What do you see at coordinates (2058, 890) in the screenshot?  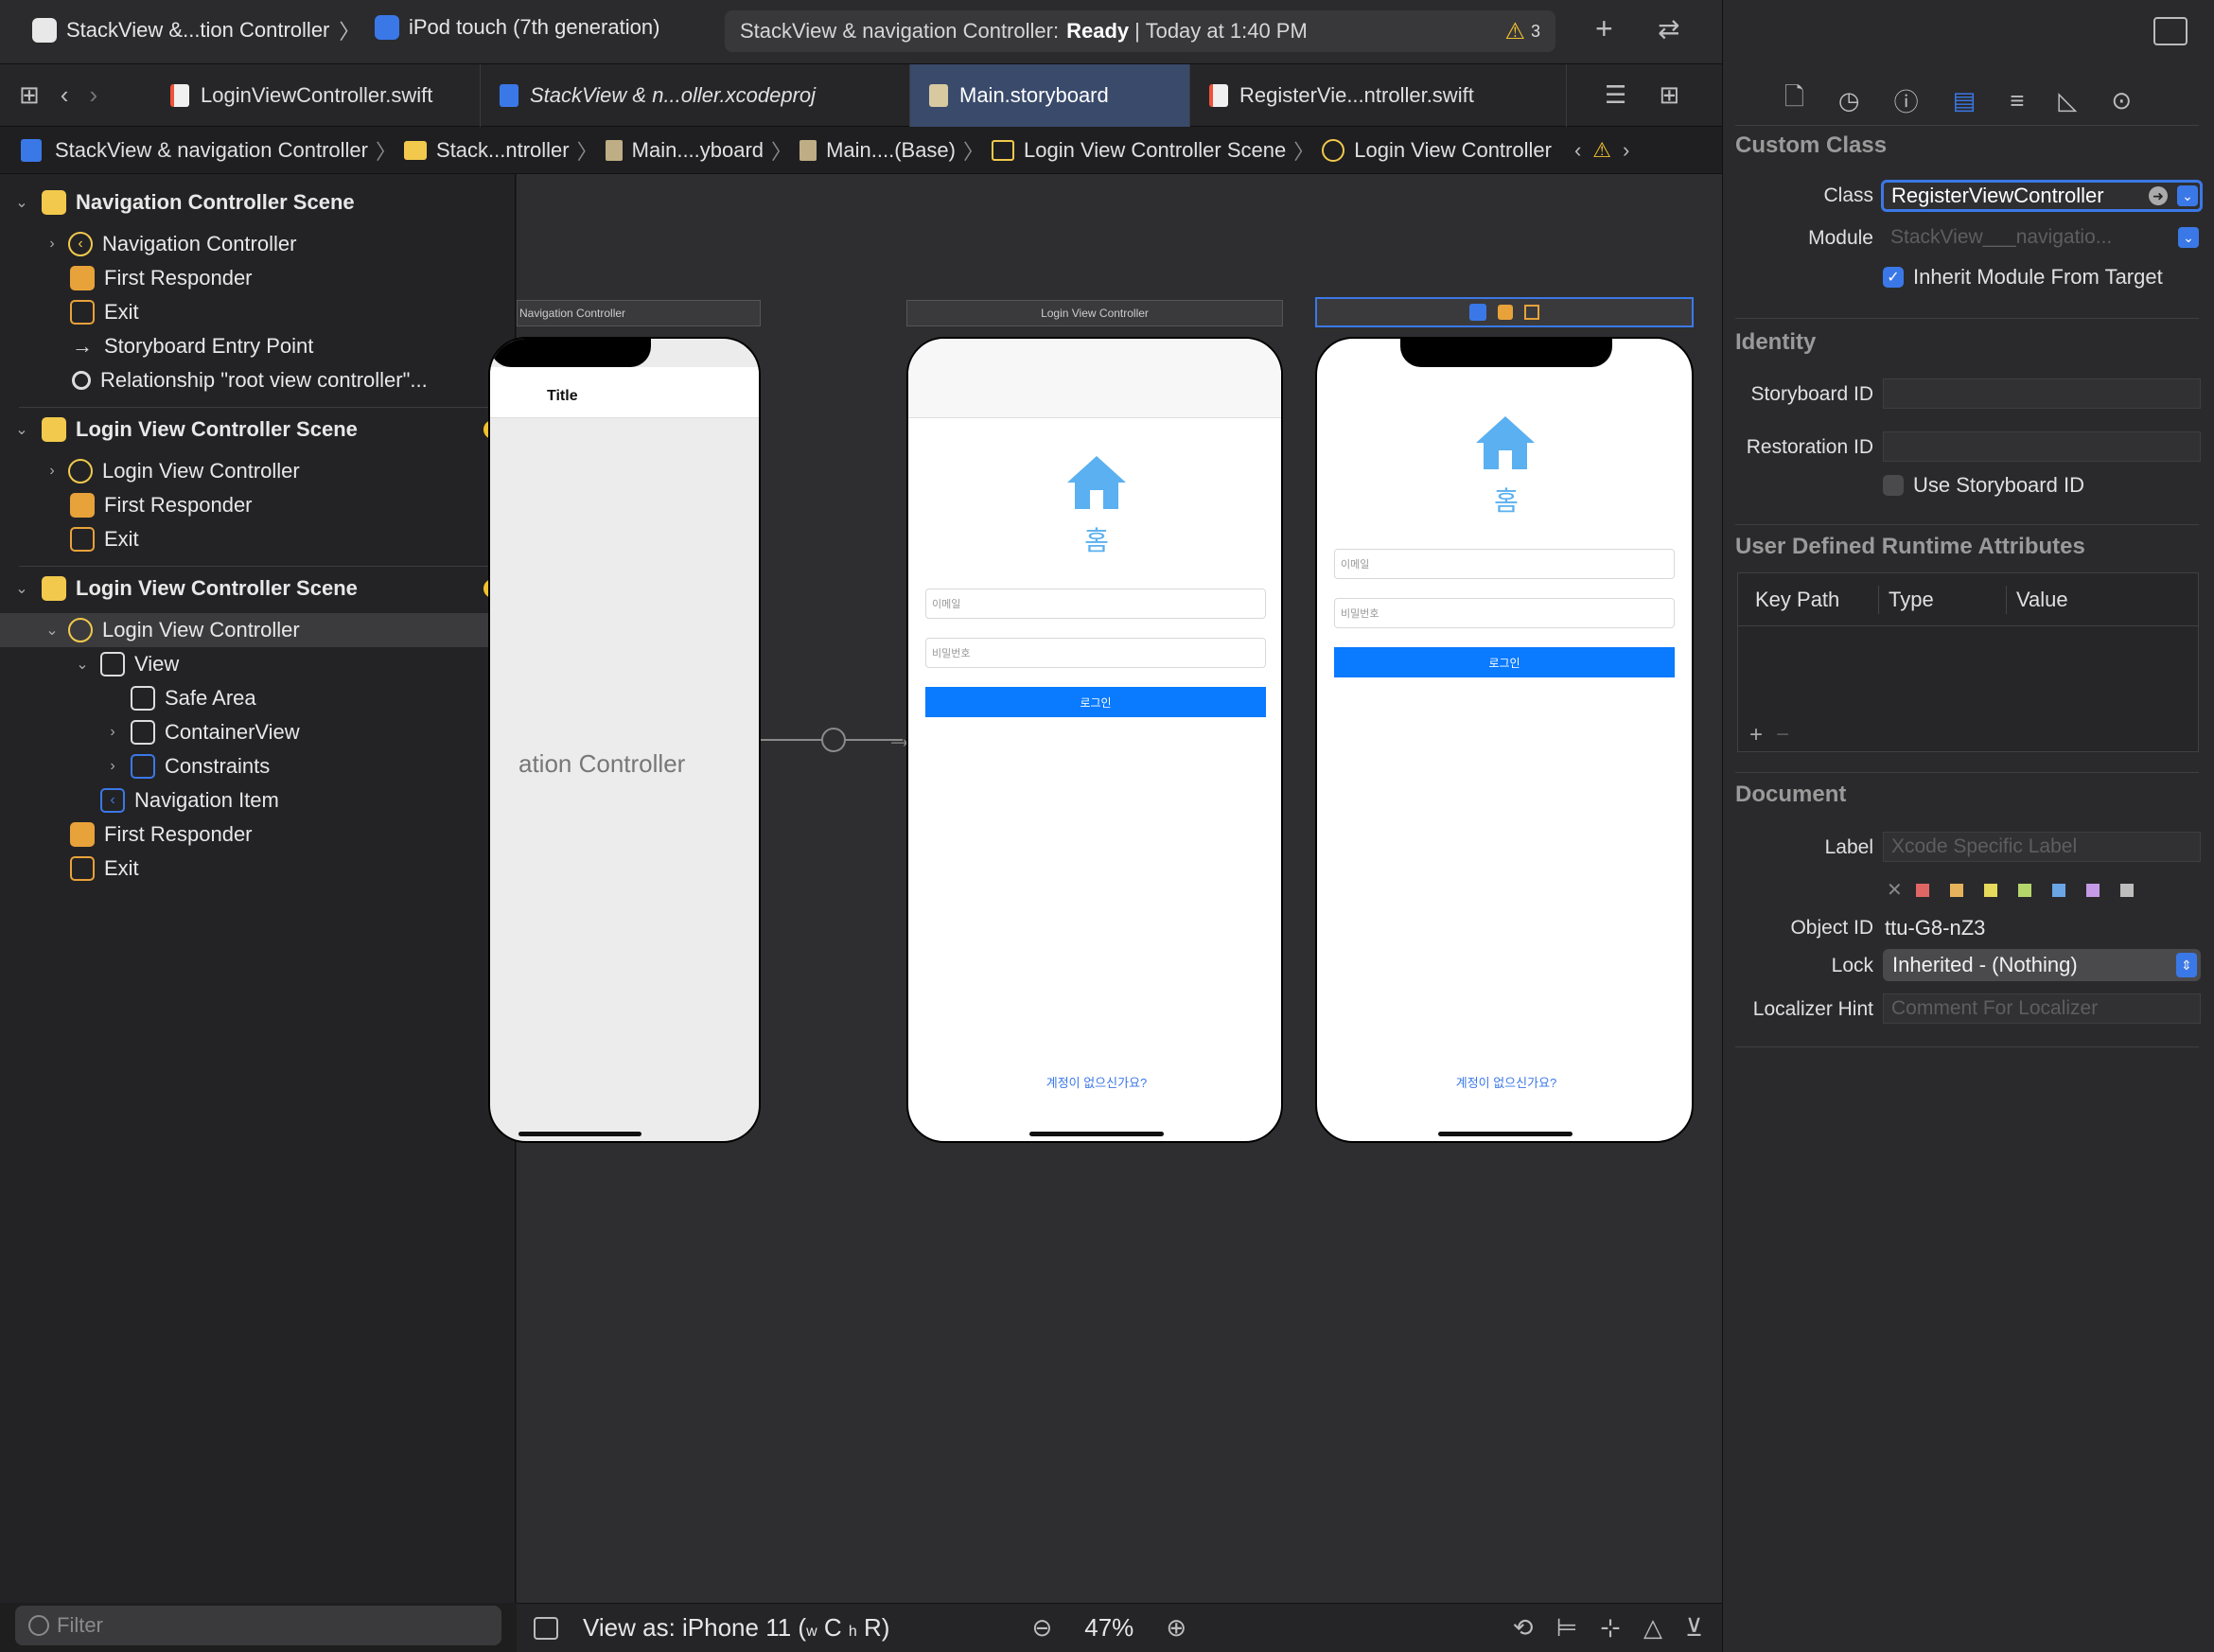 I see `swatch-blue` at bounding box center [2058, 890].